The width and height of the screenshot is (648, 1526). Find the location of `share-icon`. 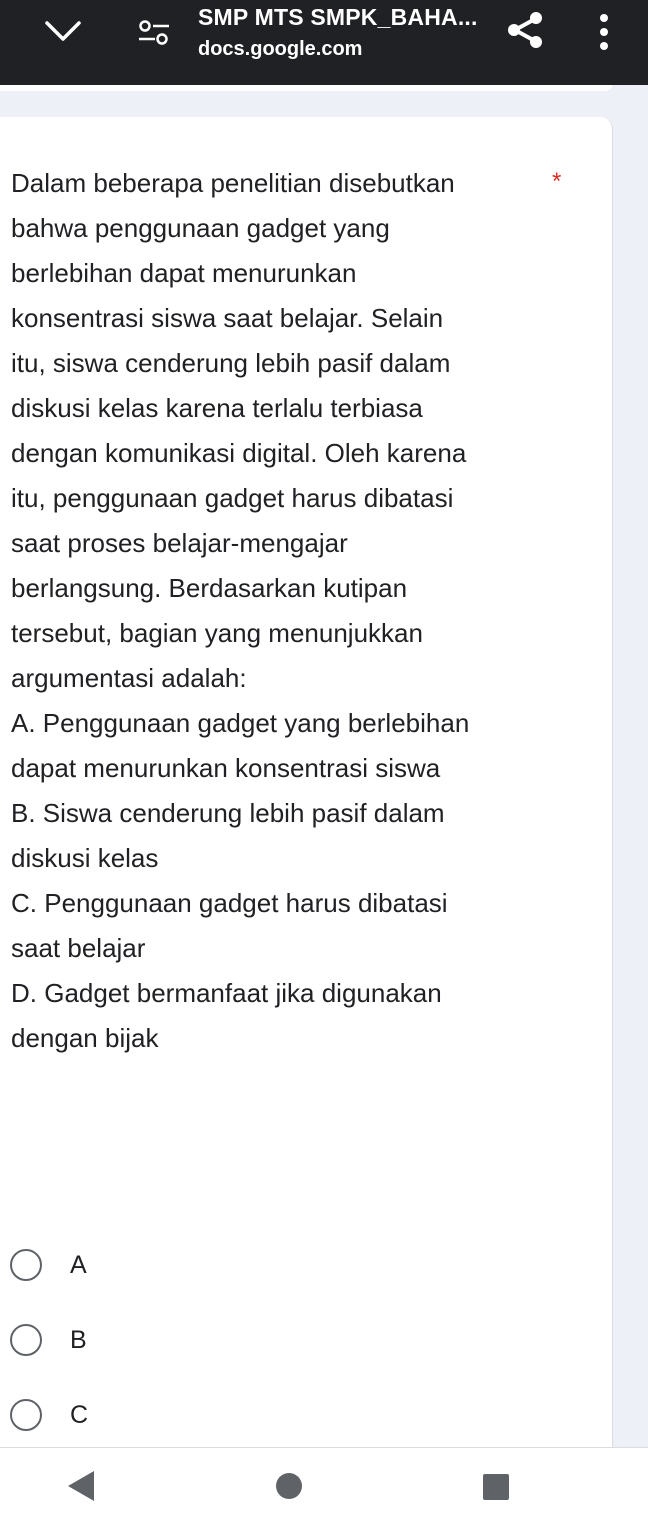

share-icon is located at coordinates (525, 30).